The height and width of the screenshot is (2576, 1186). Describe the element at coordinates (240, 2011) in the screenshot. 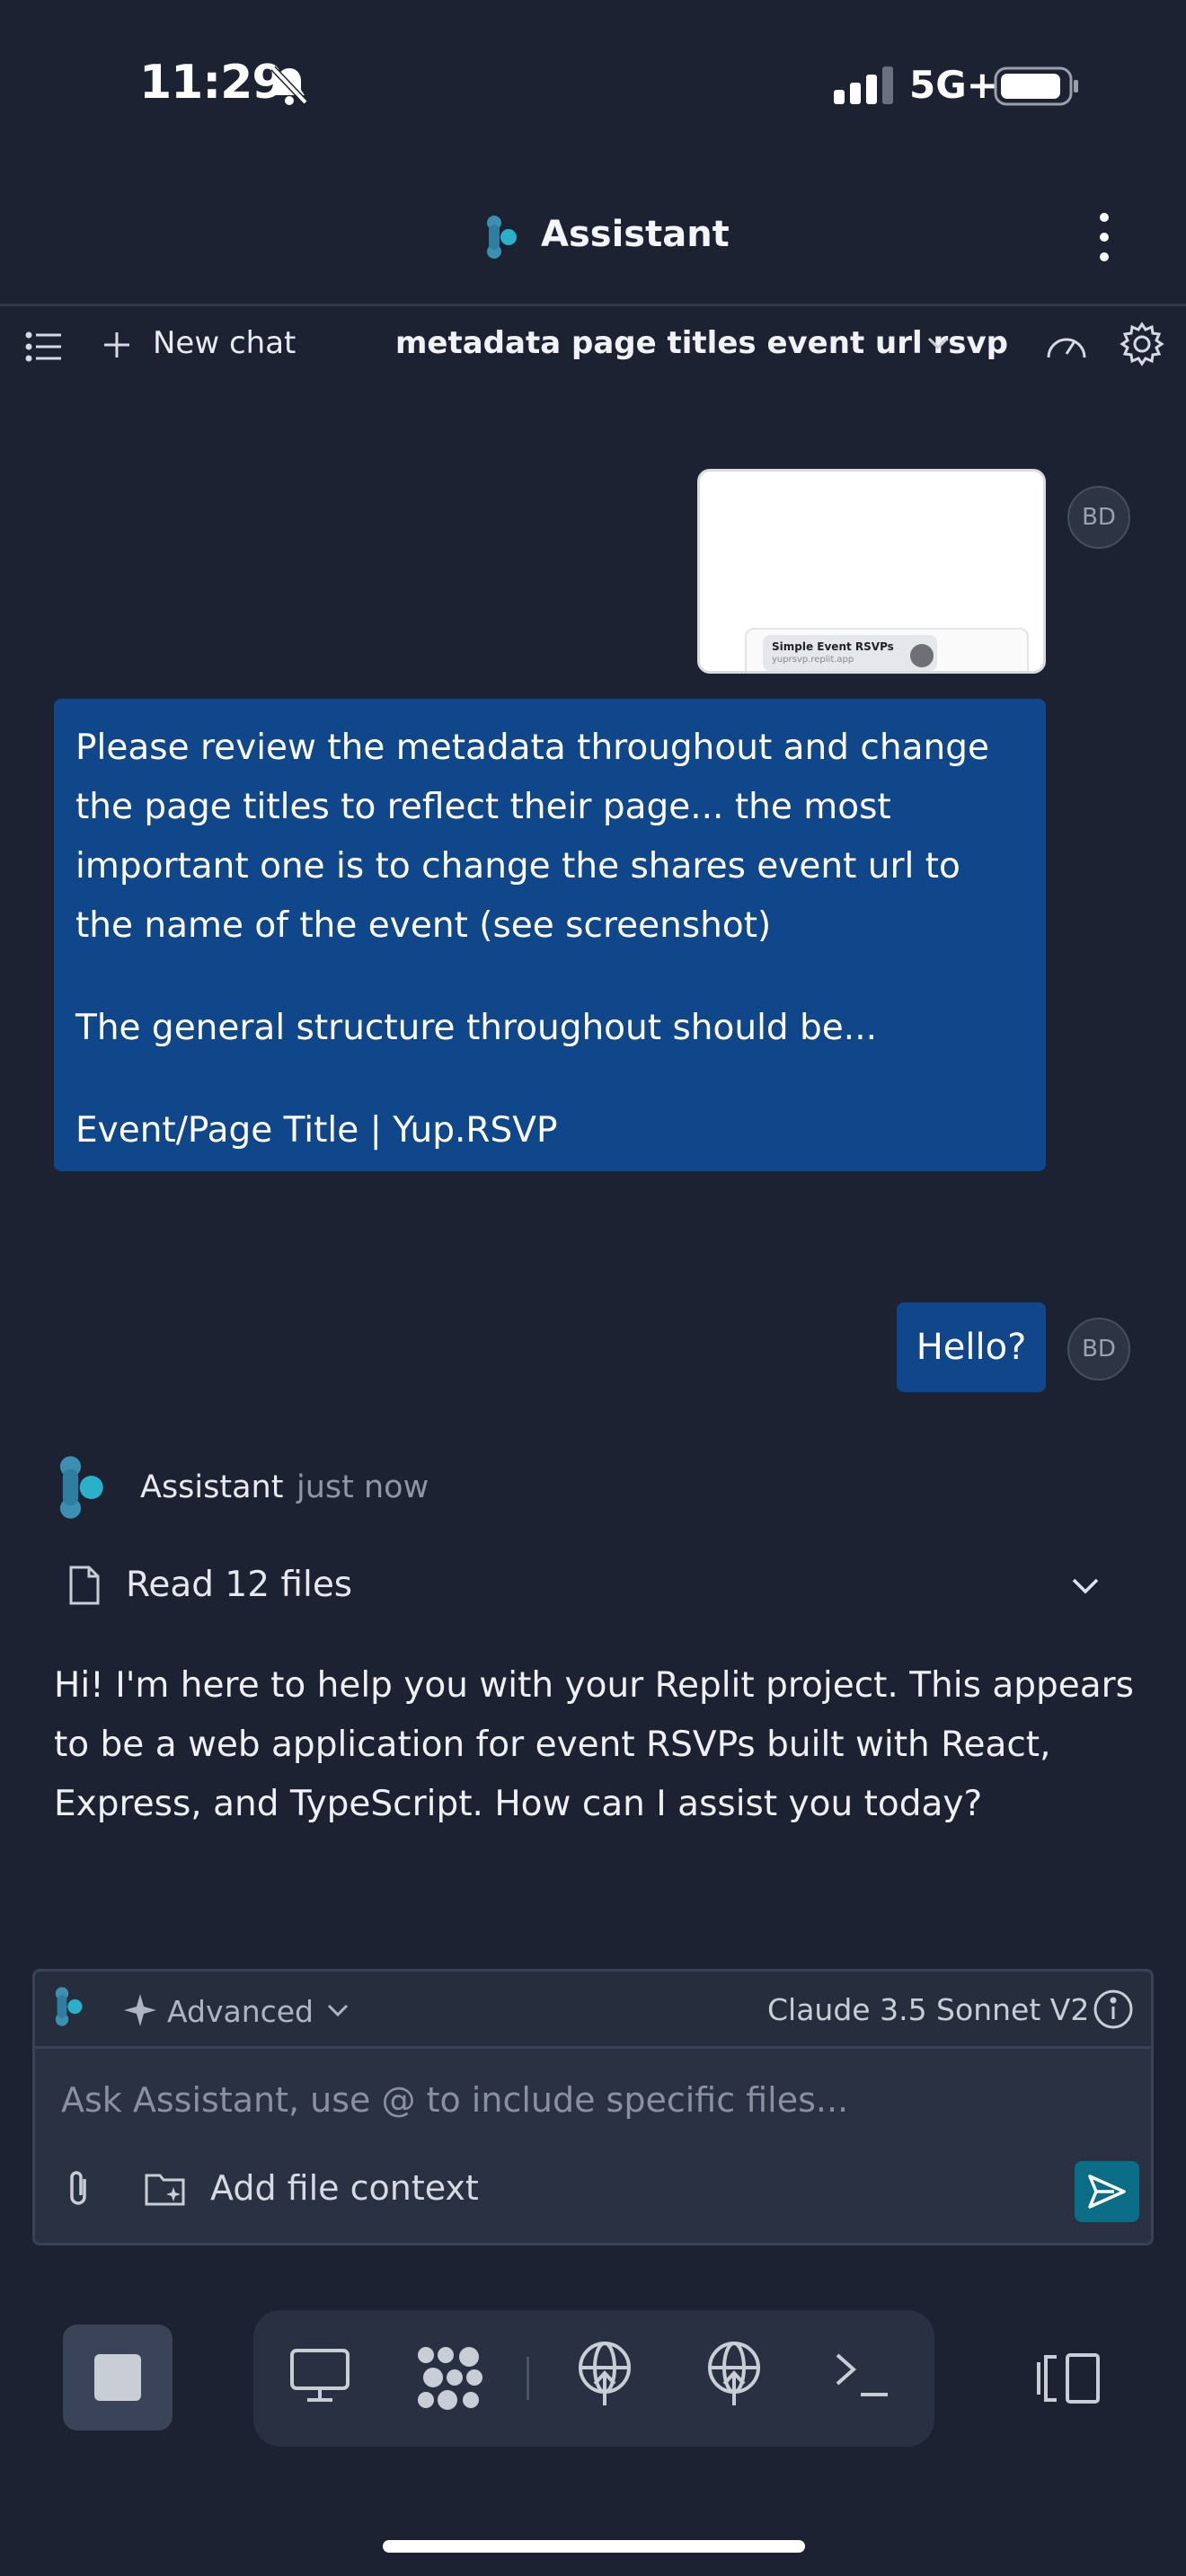

I see `mode-selector: Advanced` at that location.